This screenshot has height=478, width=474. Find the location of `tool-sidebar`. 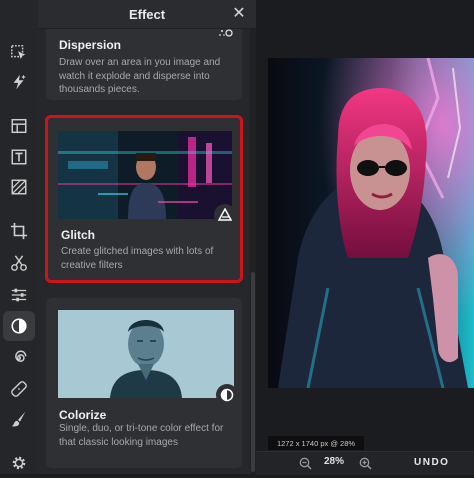

tool-sidebar is located at coordinates (19, 237).